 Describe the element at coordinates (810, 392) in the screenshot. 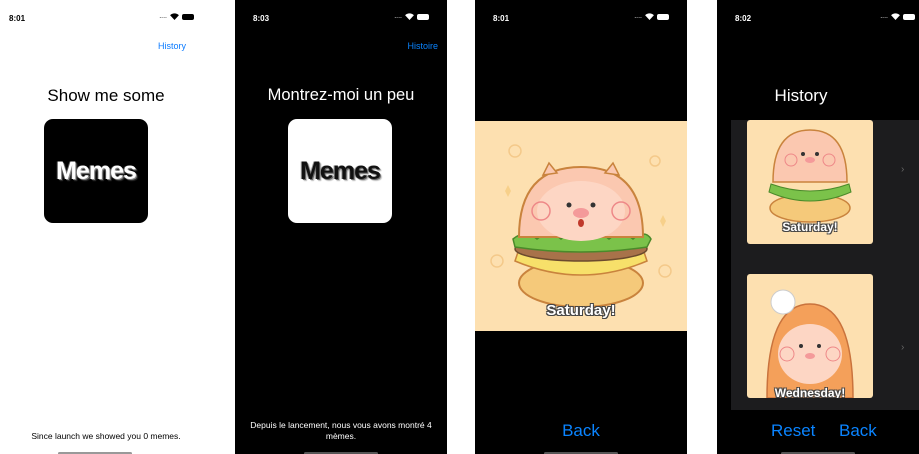

I see `history-item-caption: Wednesday!` at that location.